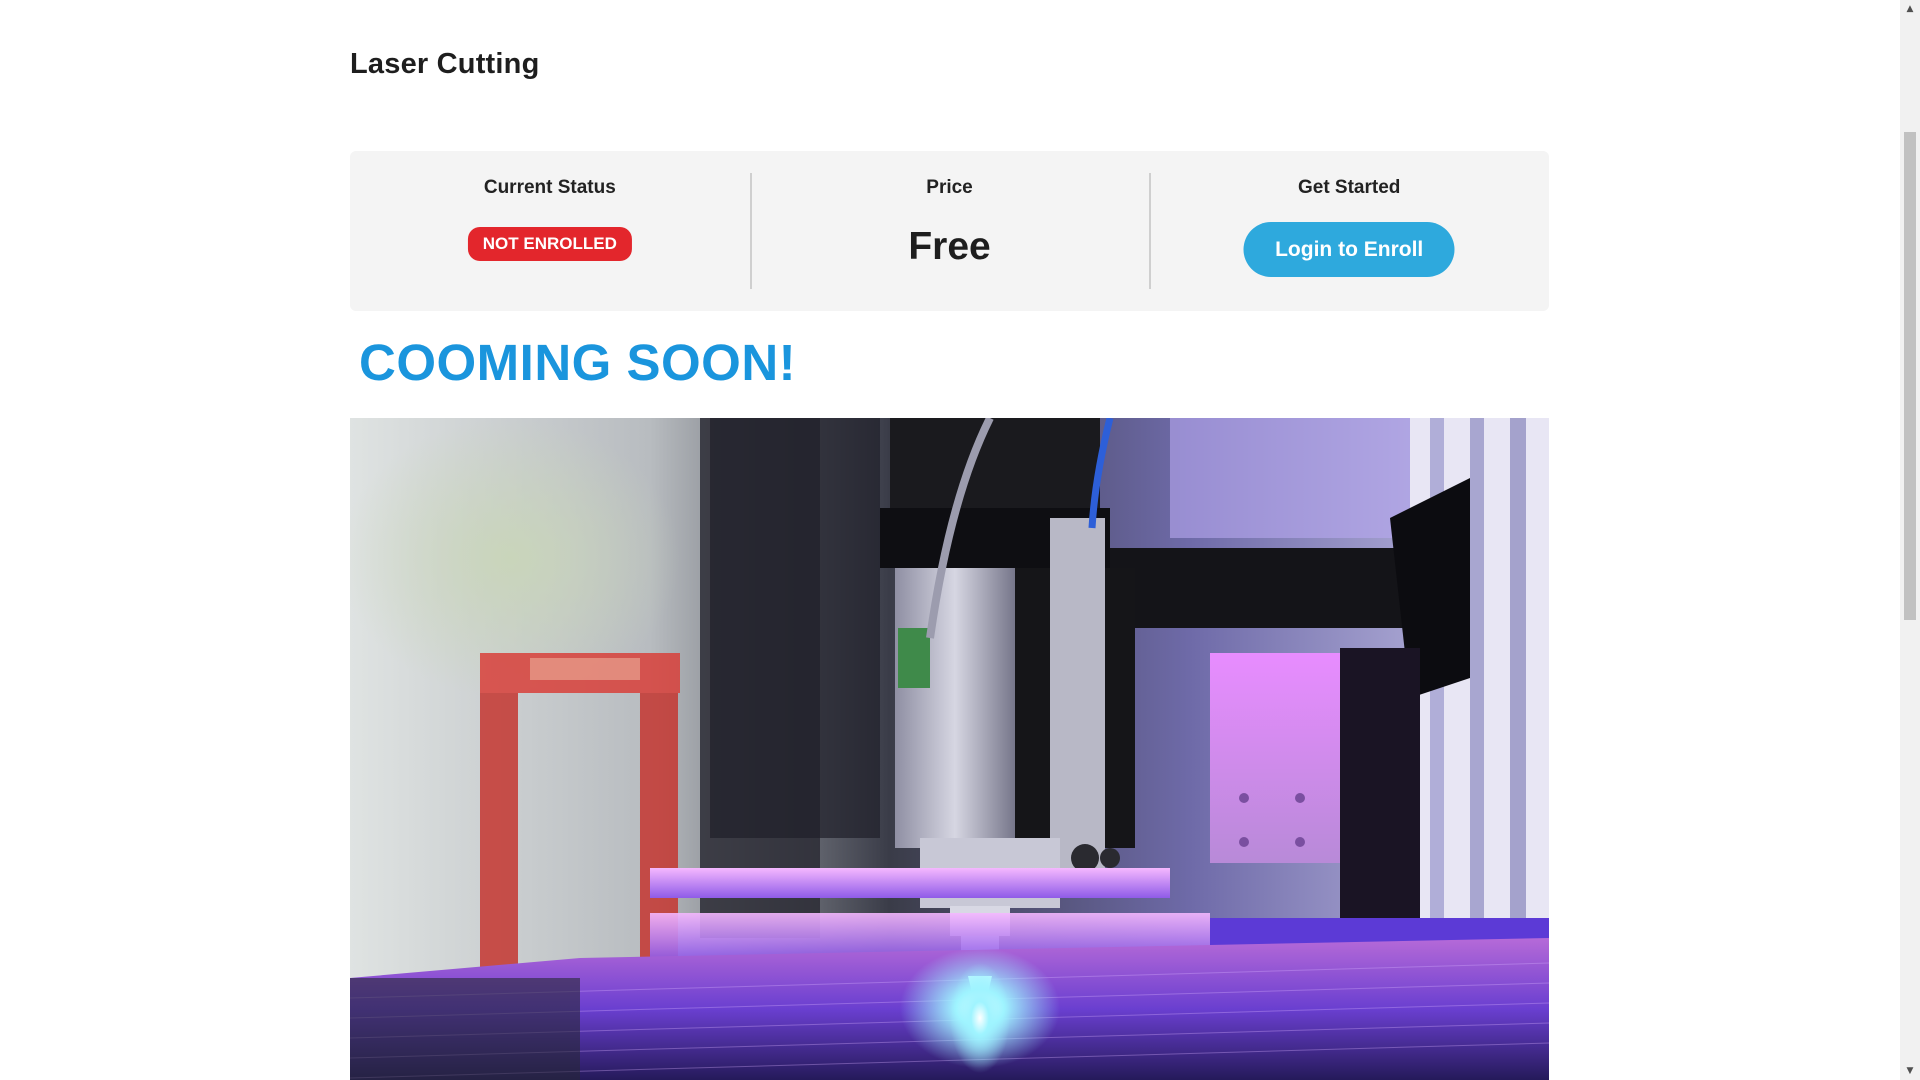  Describe the element at coordinates (1910, 9) in the screenshot. I see `chevron-up-icon: ▲` at that location.